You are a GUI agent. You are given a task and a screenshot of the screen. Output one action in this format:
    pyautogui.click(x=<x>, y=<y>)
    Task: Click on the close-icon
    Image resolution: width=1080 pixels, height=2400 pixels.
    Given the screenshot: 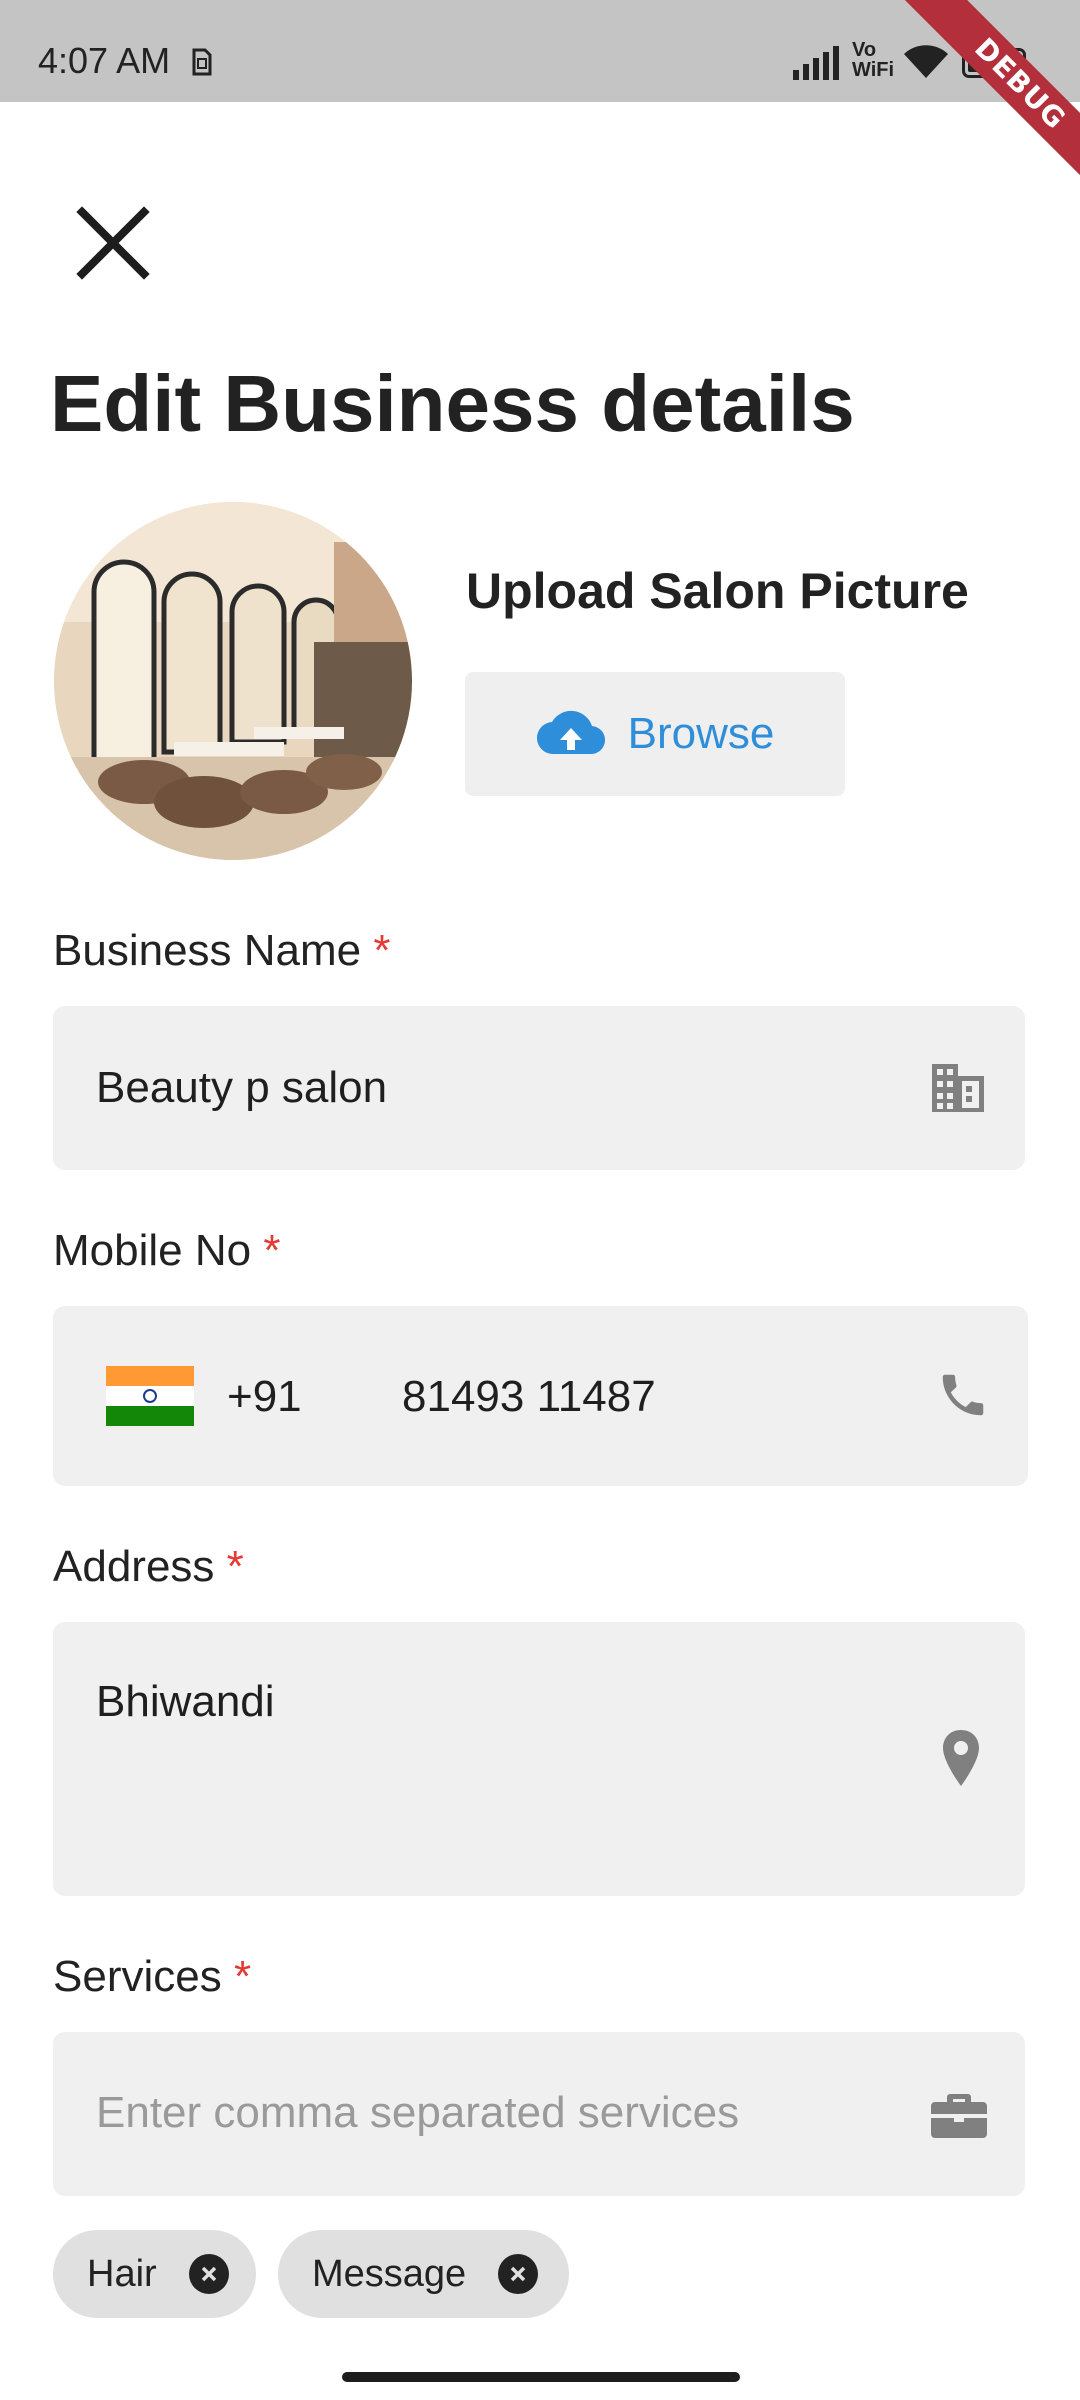 What is the action you would take?
    pyautogui.click(x=113, y=243)
    